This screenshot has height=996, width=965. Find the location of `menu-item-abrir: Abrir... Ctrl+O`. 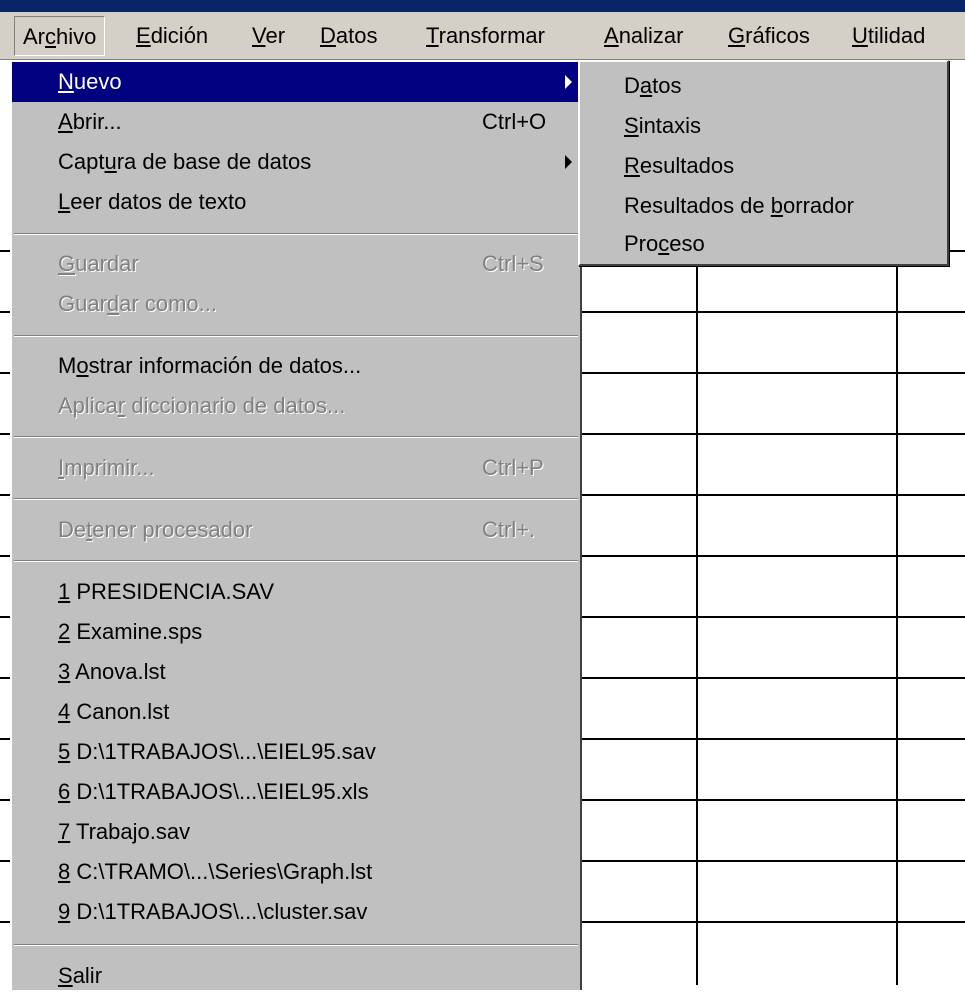

menu-item-abrir: Abrir... Ctrl+O is located at coordinates (296, 122).